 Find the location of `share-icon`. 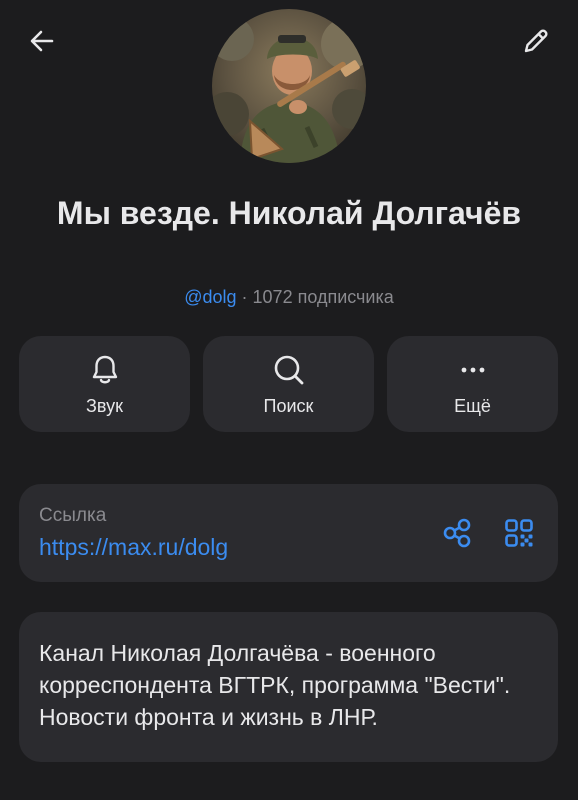

share-icon is located at coordinates (457, 533).